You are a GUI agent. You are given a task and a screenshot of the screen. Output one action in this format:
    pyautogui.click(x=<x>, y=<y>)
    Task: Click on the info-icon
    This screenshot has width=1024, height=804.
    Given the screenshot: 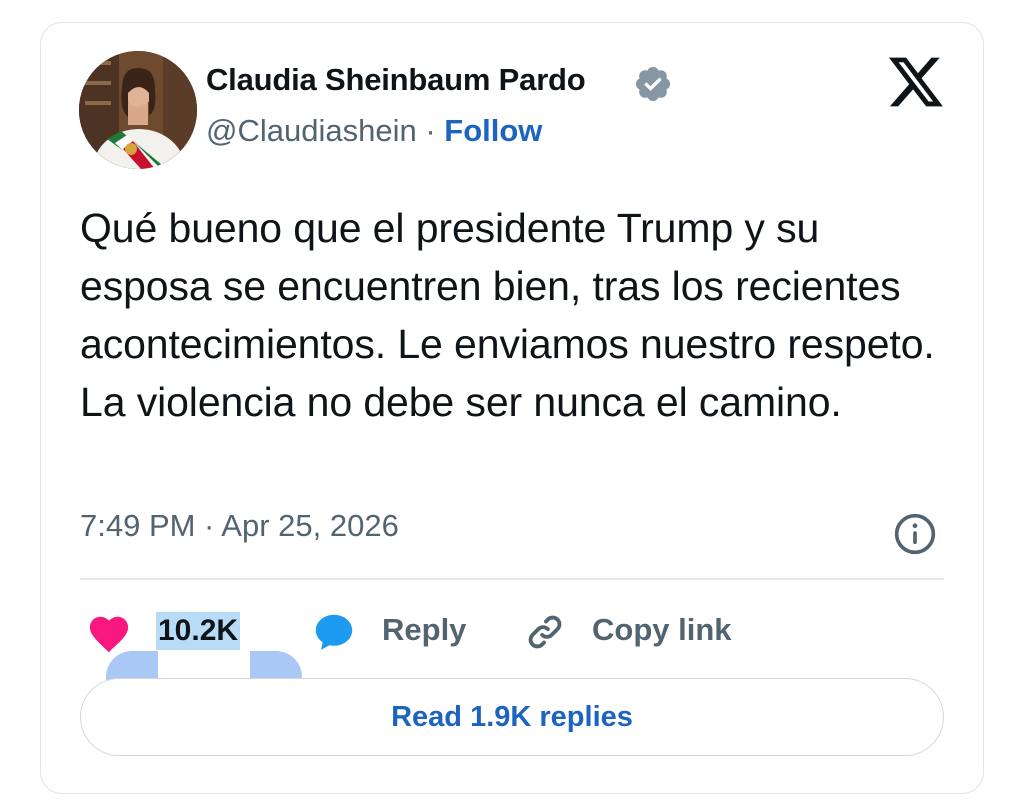 What is the action you would take?
    pyautogui.click(x=915, y=534)
    